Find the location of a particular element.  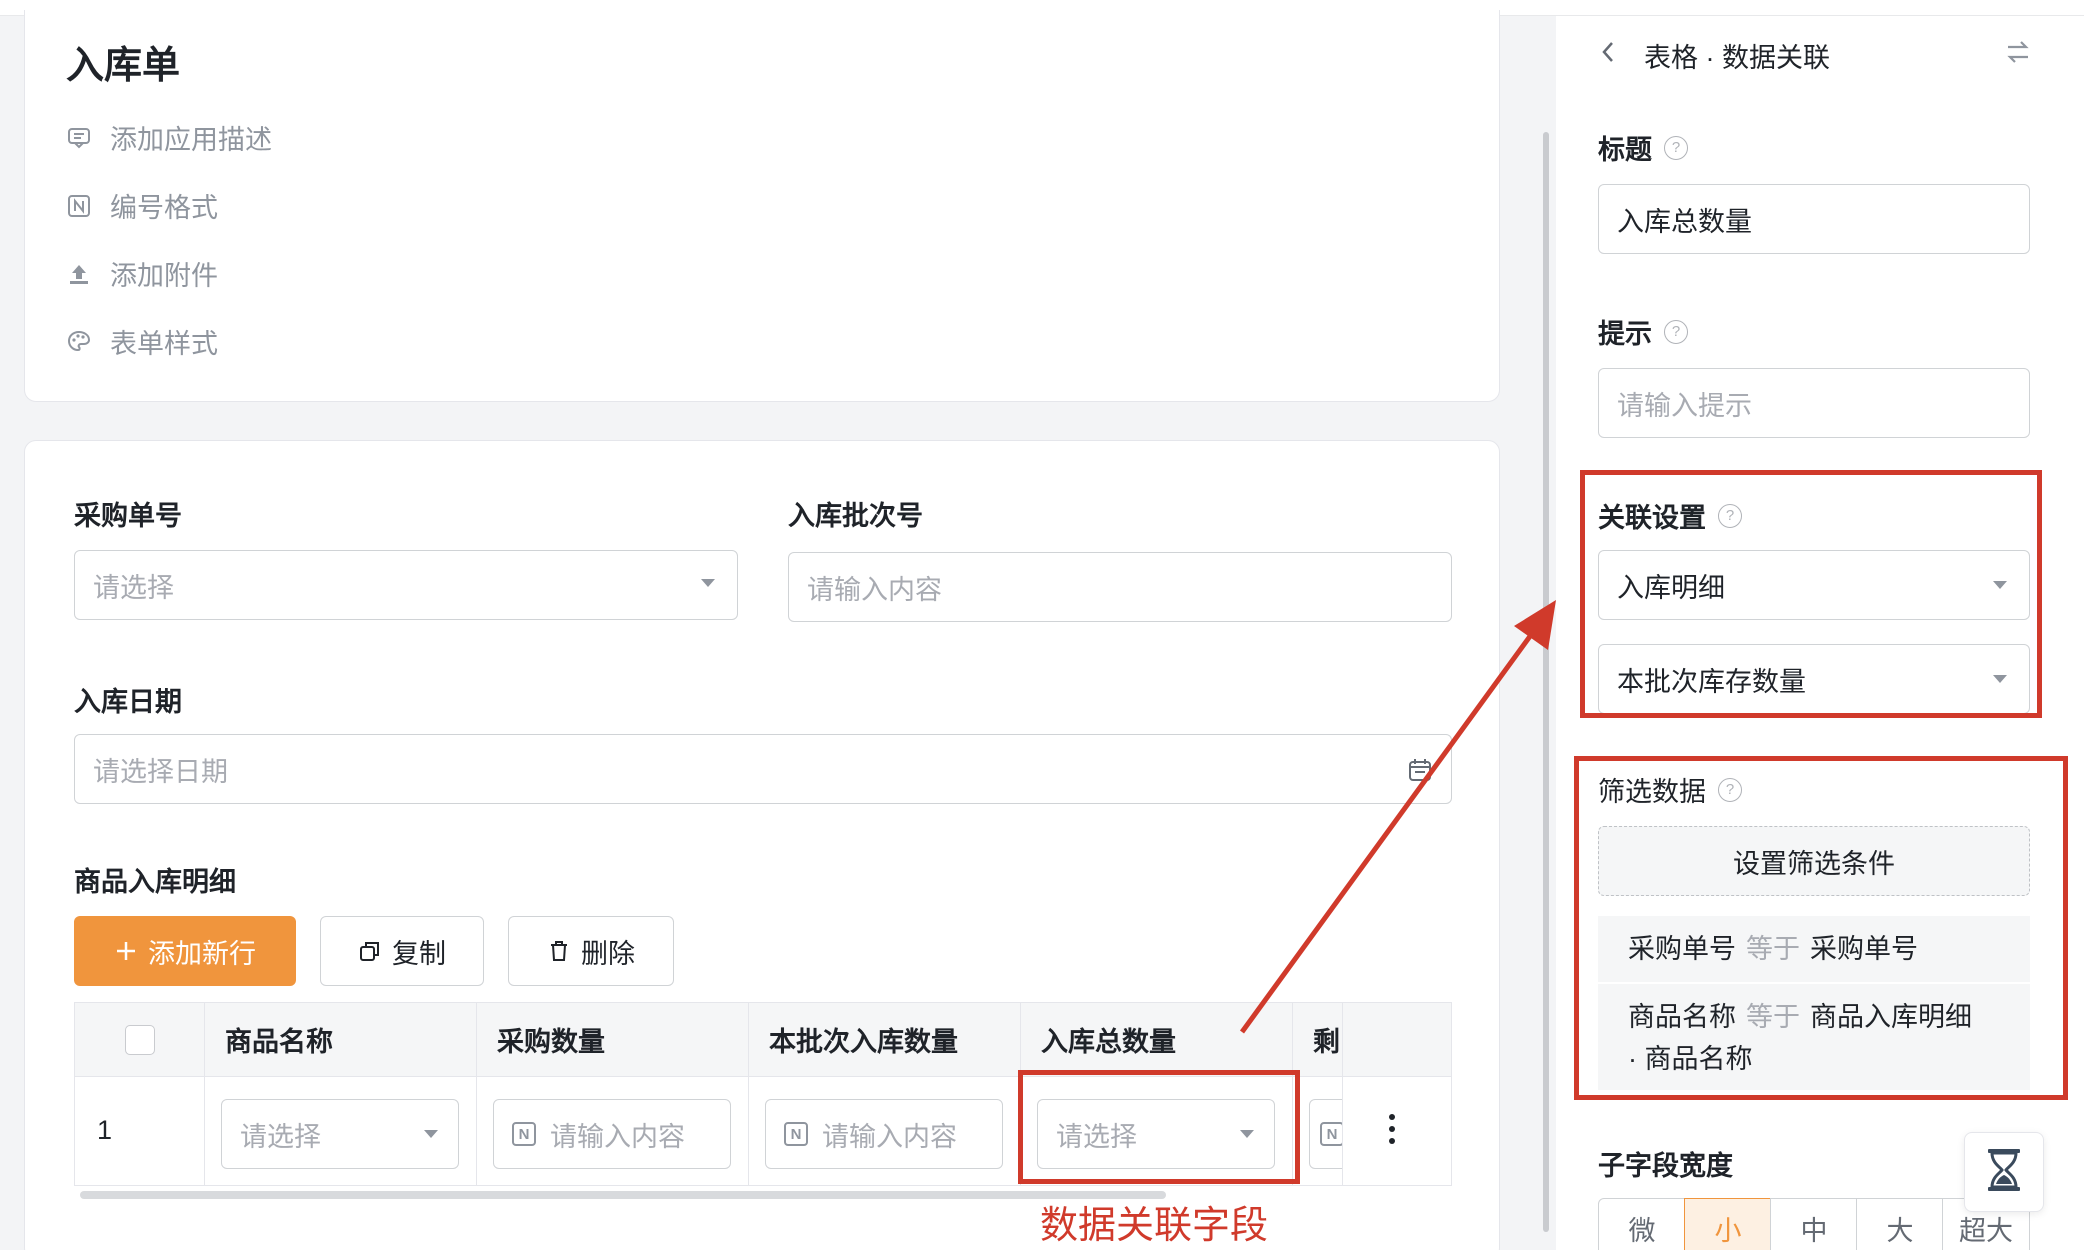

comment-icon is located at coordinates (79, 138).